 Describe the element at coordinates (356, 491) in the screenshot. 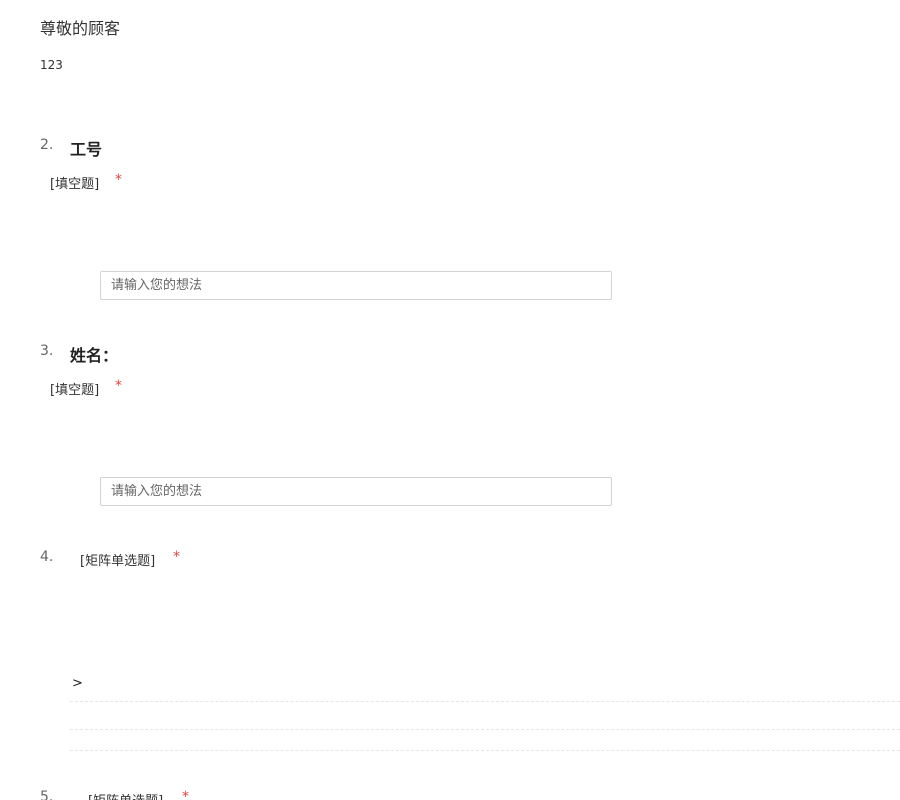

I see `name-input` at that location.